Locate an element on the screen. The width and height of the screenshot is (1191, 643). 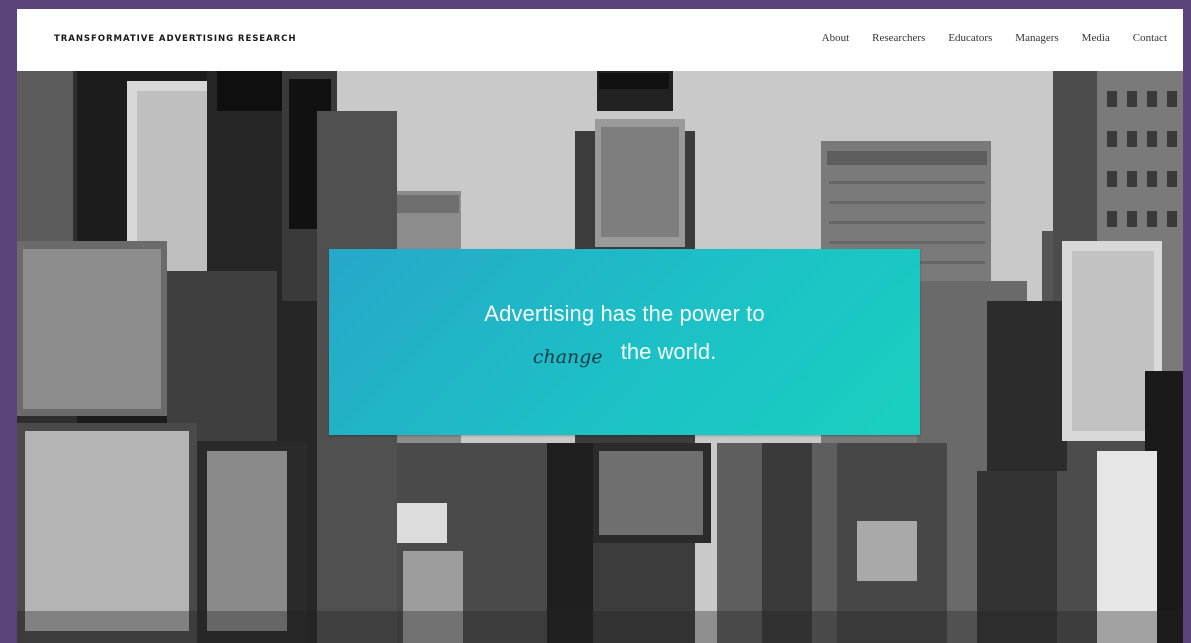
nav-educators: Educators is located at coordinates (970, 38).